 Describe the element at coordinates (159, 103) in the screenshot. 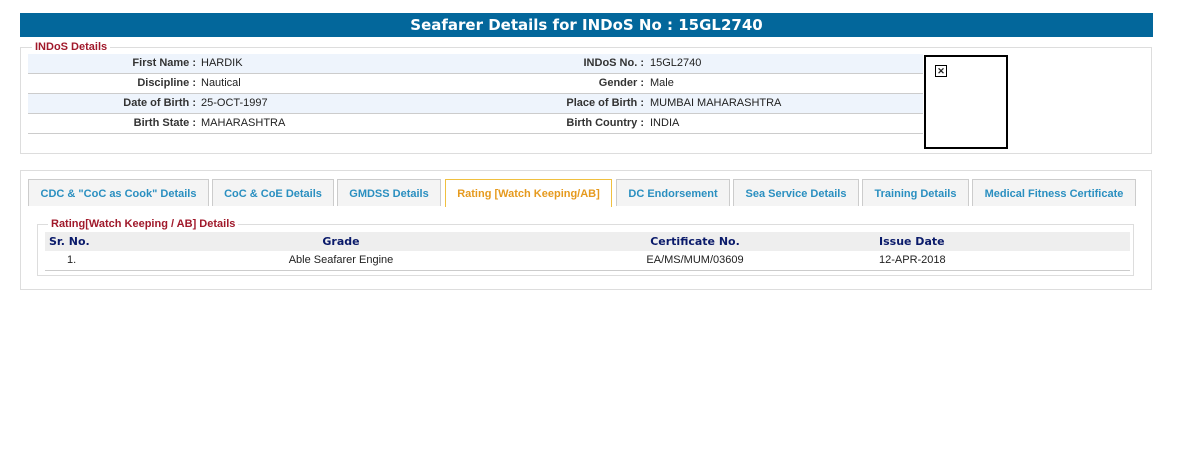

I see `dob-label: Date of Birth :` at that location.